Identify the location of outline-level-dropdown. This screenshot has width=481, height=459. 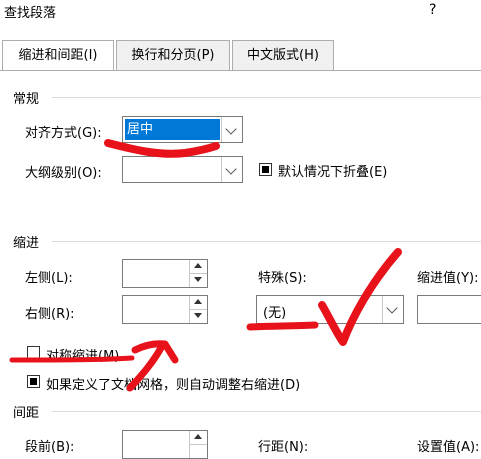
(182, 169).